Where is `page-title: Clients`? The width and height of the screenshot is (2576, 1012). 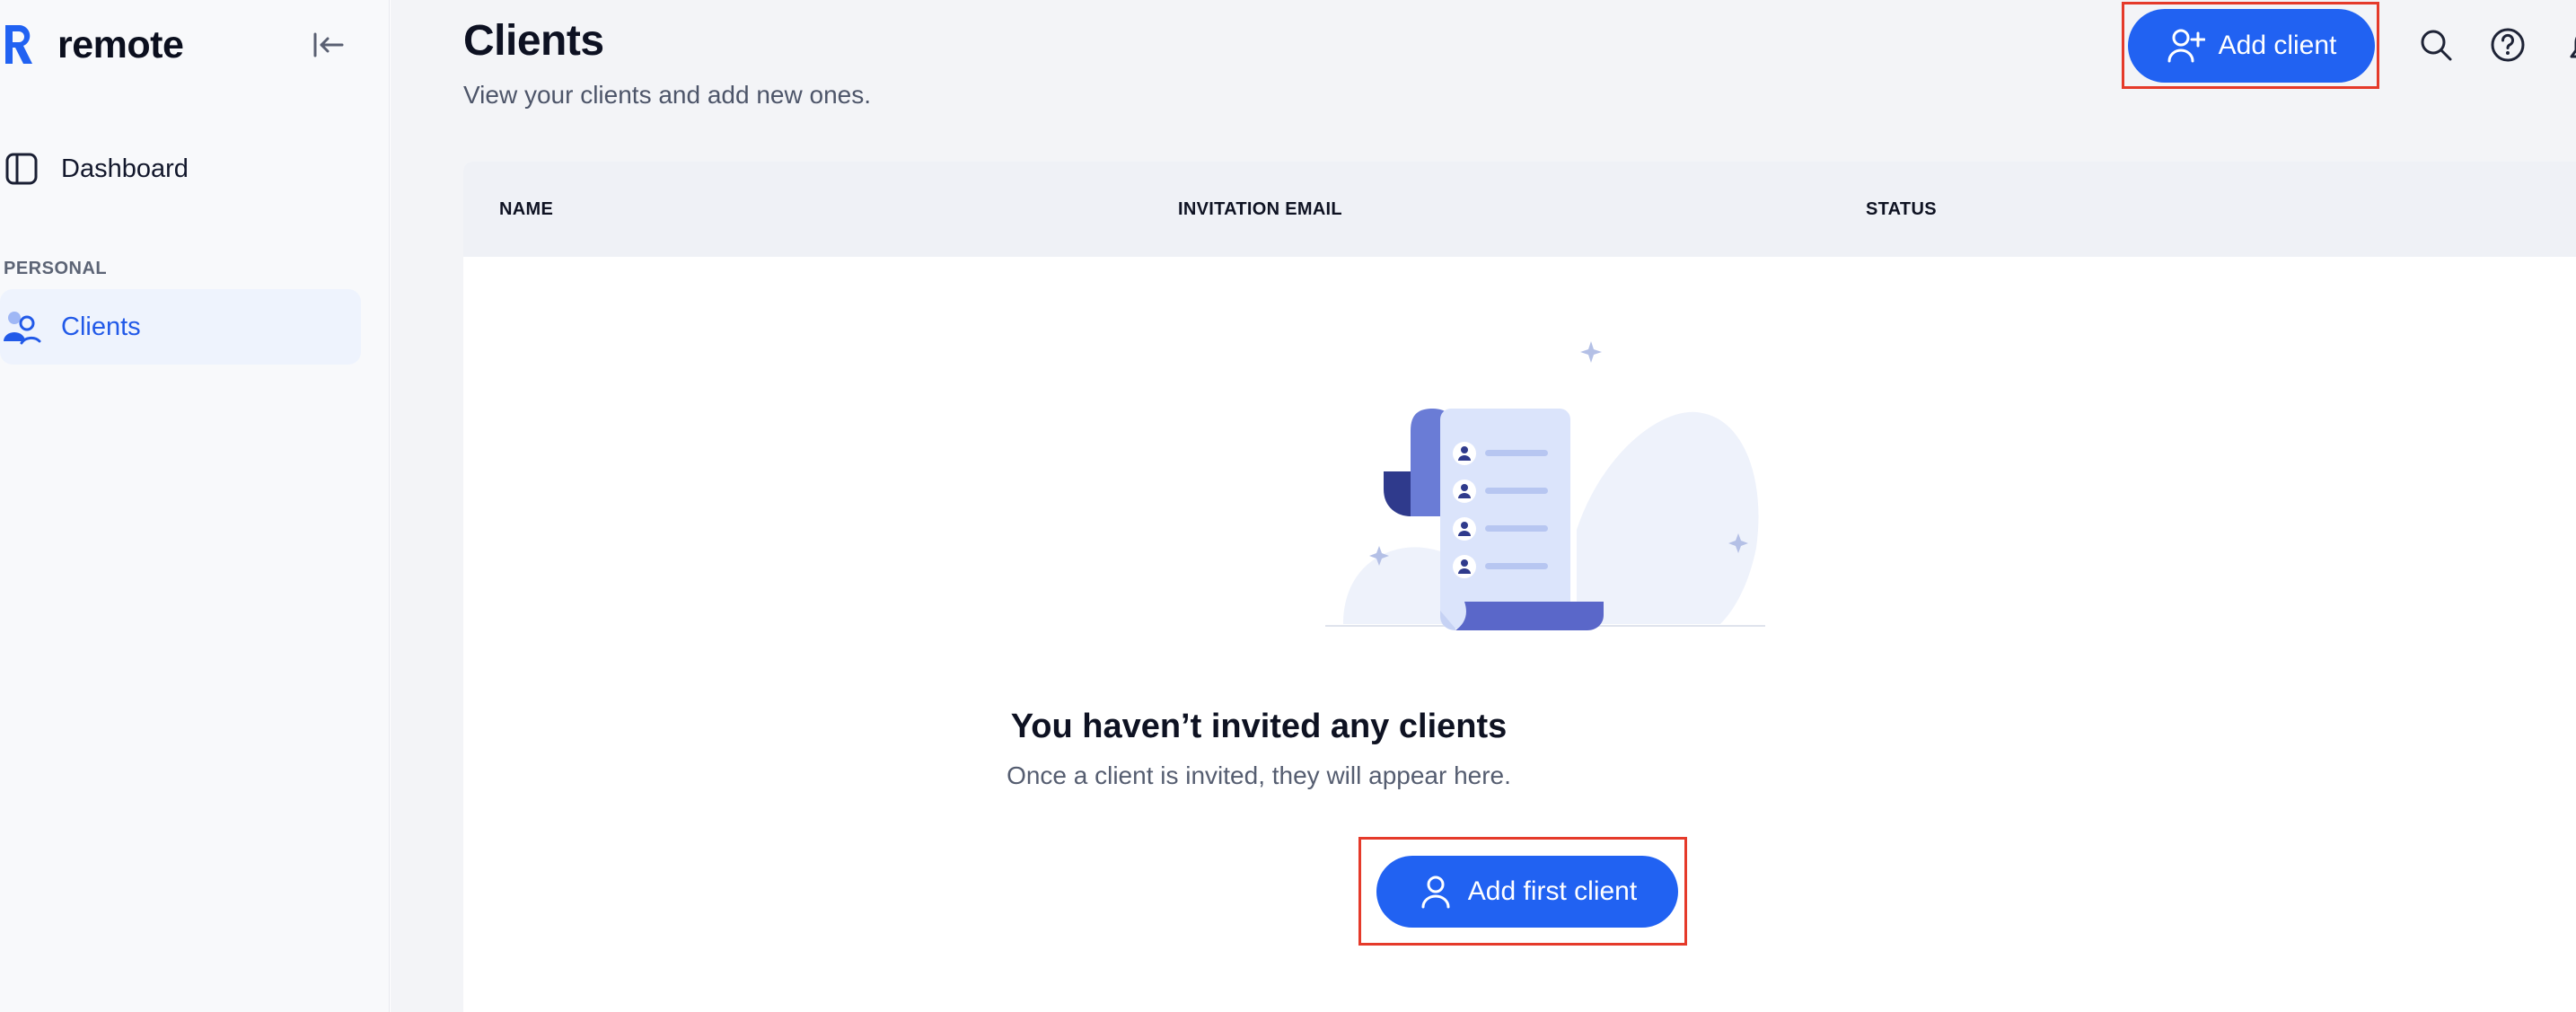
page-title: Clients is located at coordinates (533, 41).